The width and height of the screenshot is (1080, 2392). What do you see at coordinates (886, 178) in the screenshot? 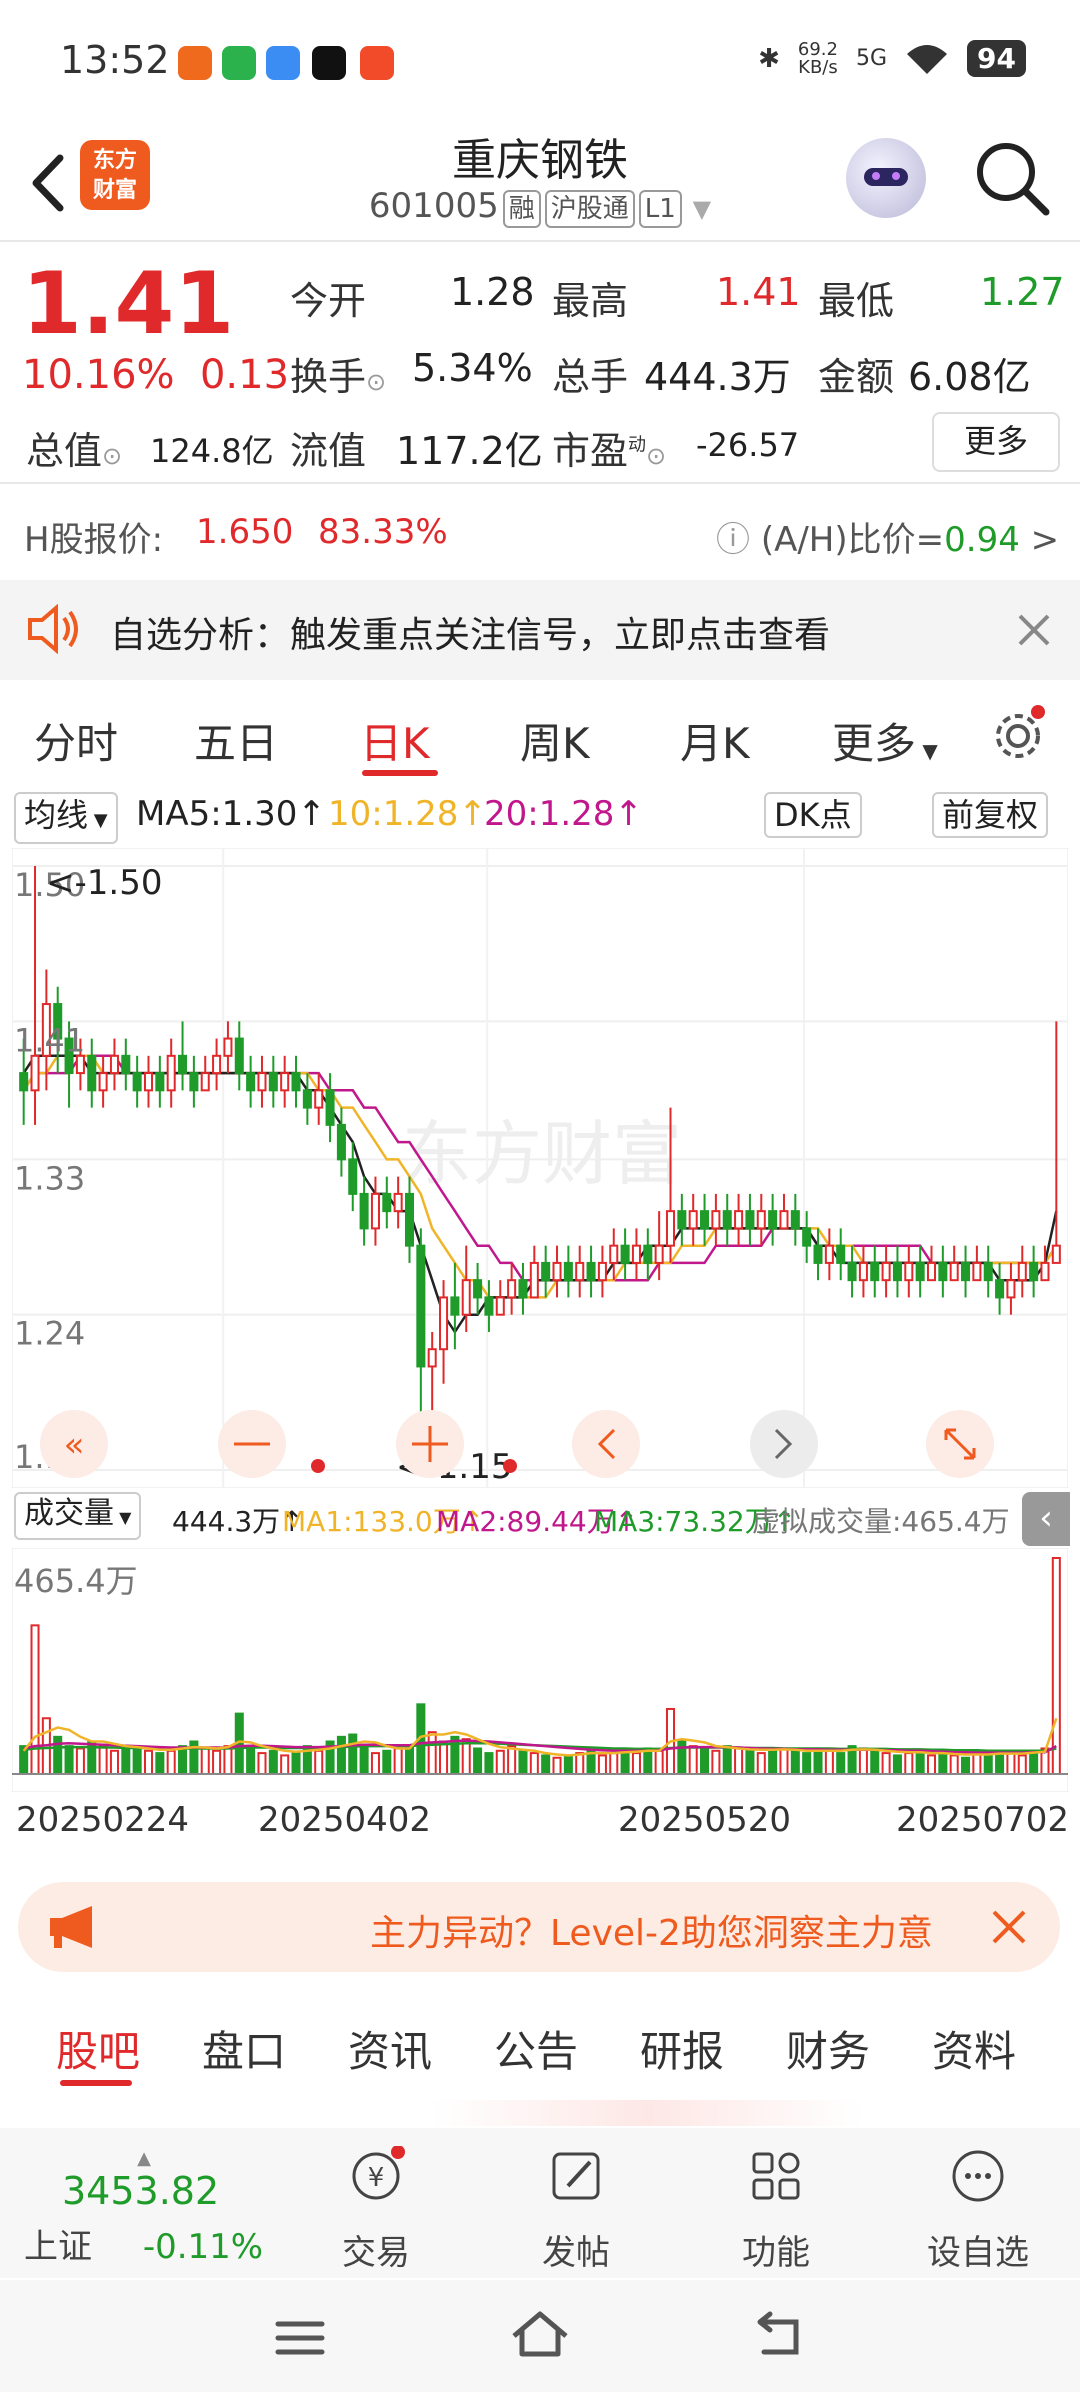
I see `robot-assistant-icon` at bounding box center [886, 178].